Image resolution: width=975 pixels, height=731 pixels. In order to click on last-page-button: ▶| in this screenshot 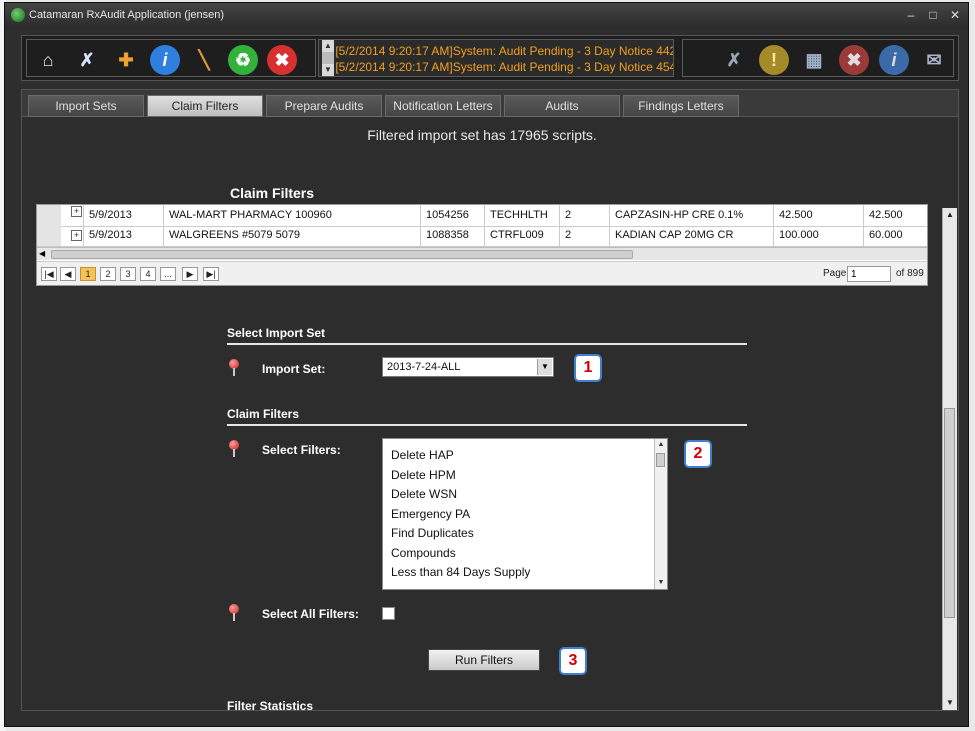, I will do `click(211, 274)`.